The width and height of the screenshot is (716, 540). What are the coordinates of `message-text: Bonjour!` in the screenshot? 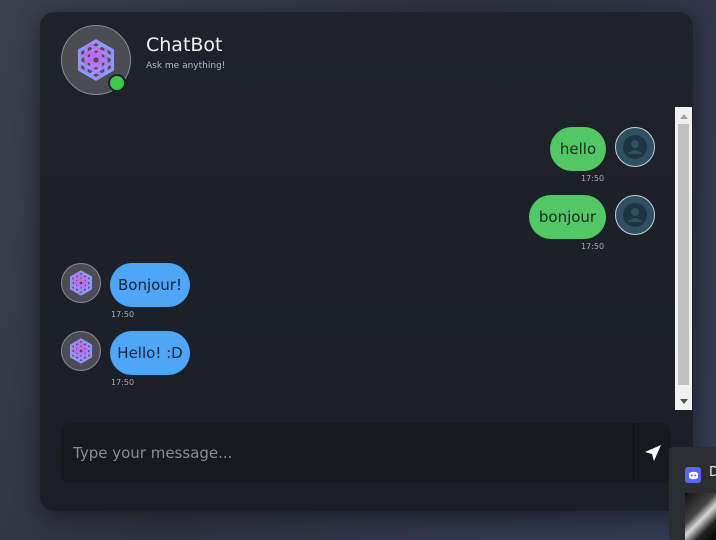 It's located at (149, 285).